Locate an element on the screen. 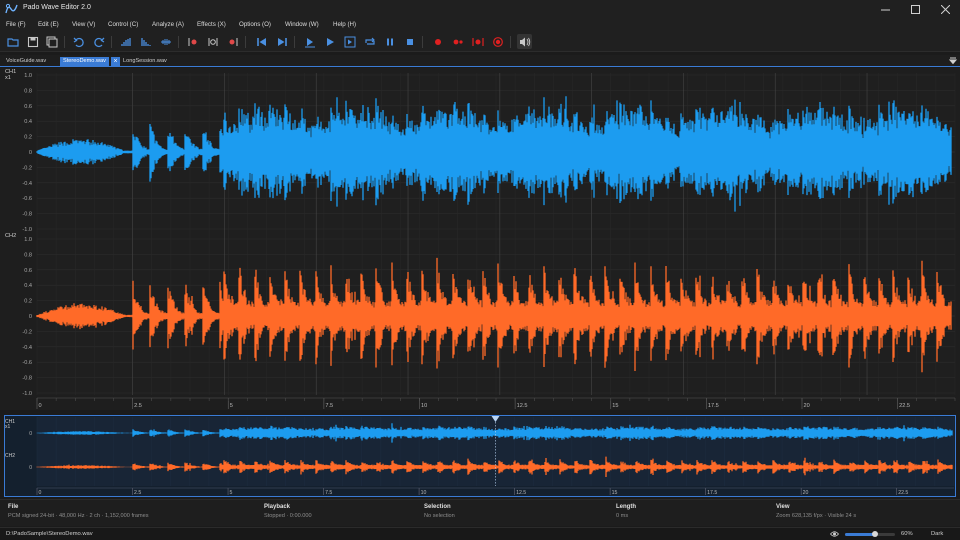  title-bar: Pado Wave Editor 2.0 is located at coordinates (480, 9).